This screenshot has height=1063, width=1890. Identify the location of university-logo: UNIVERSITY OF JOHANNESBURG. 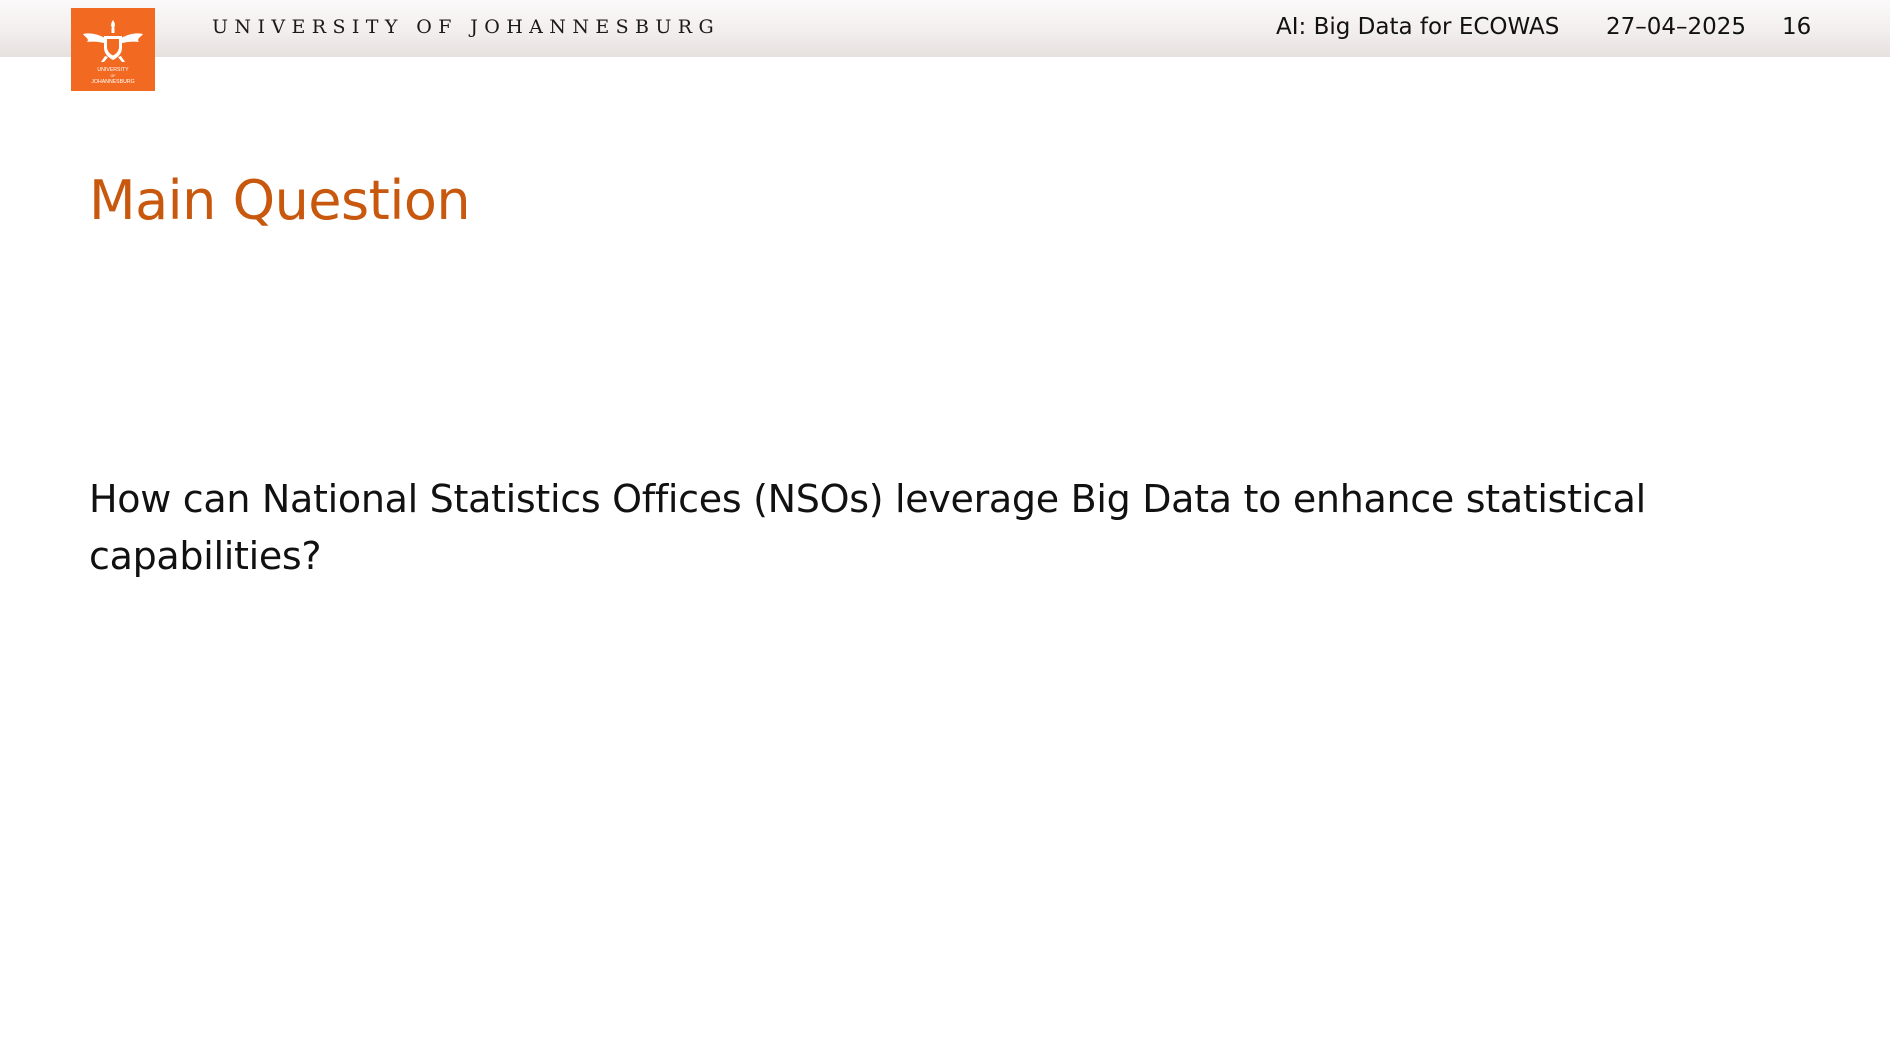
(113, 49).